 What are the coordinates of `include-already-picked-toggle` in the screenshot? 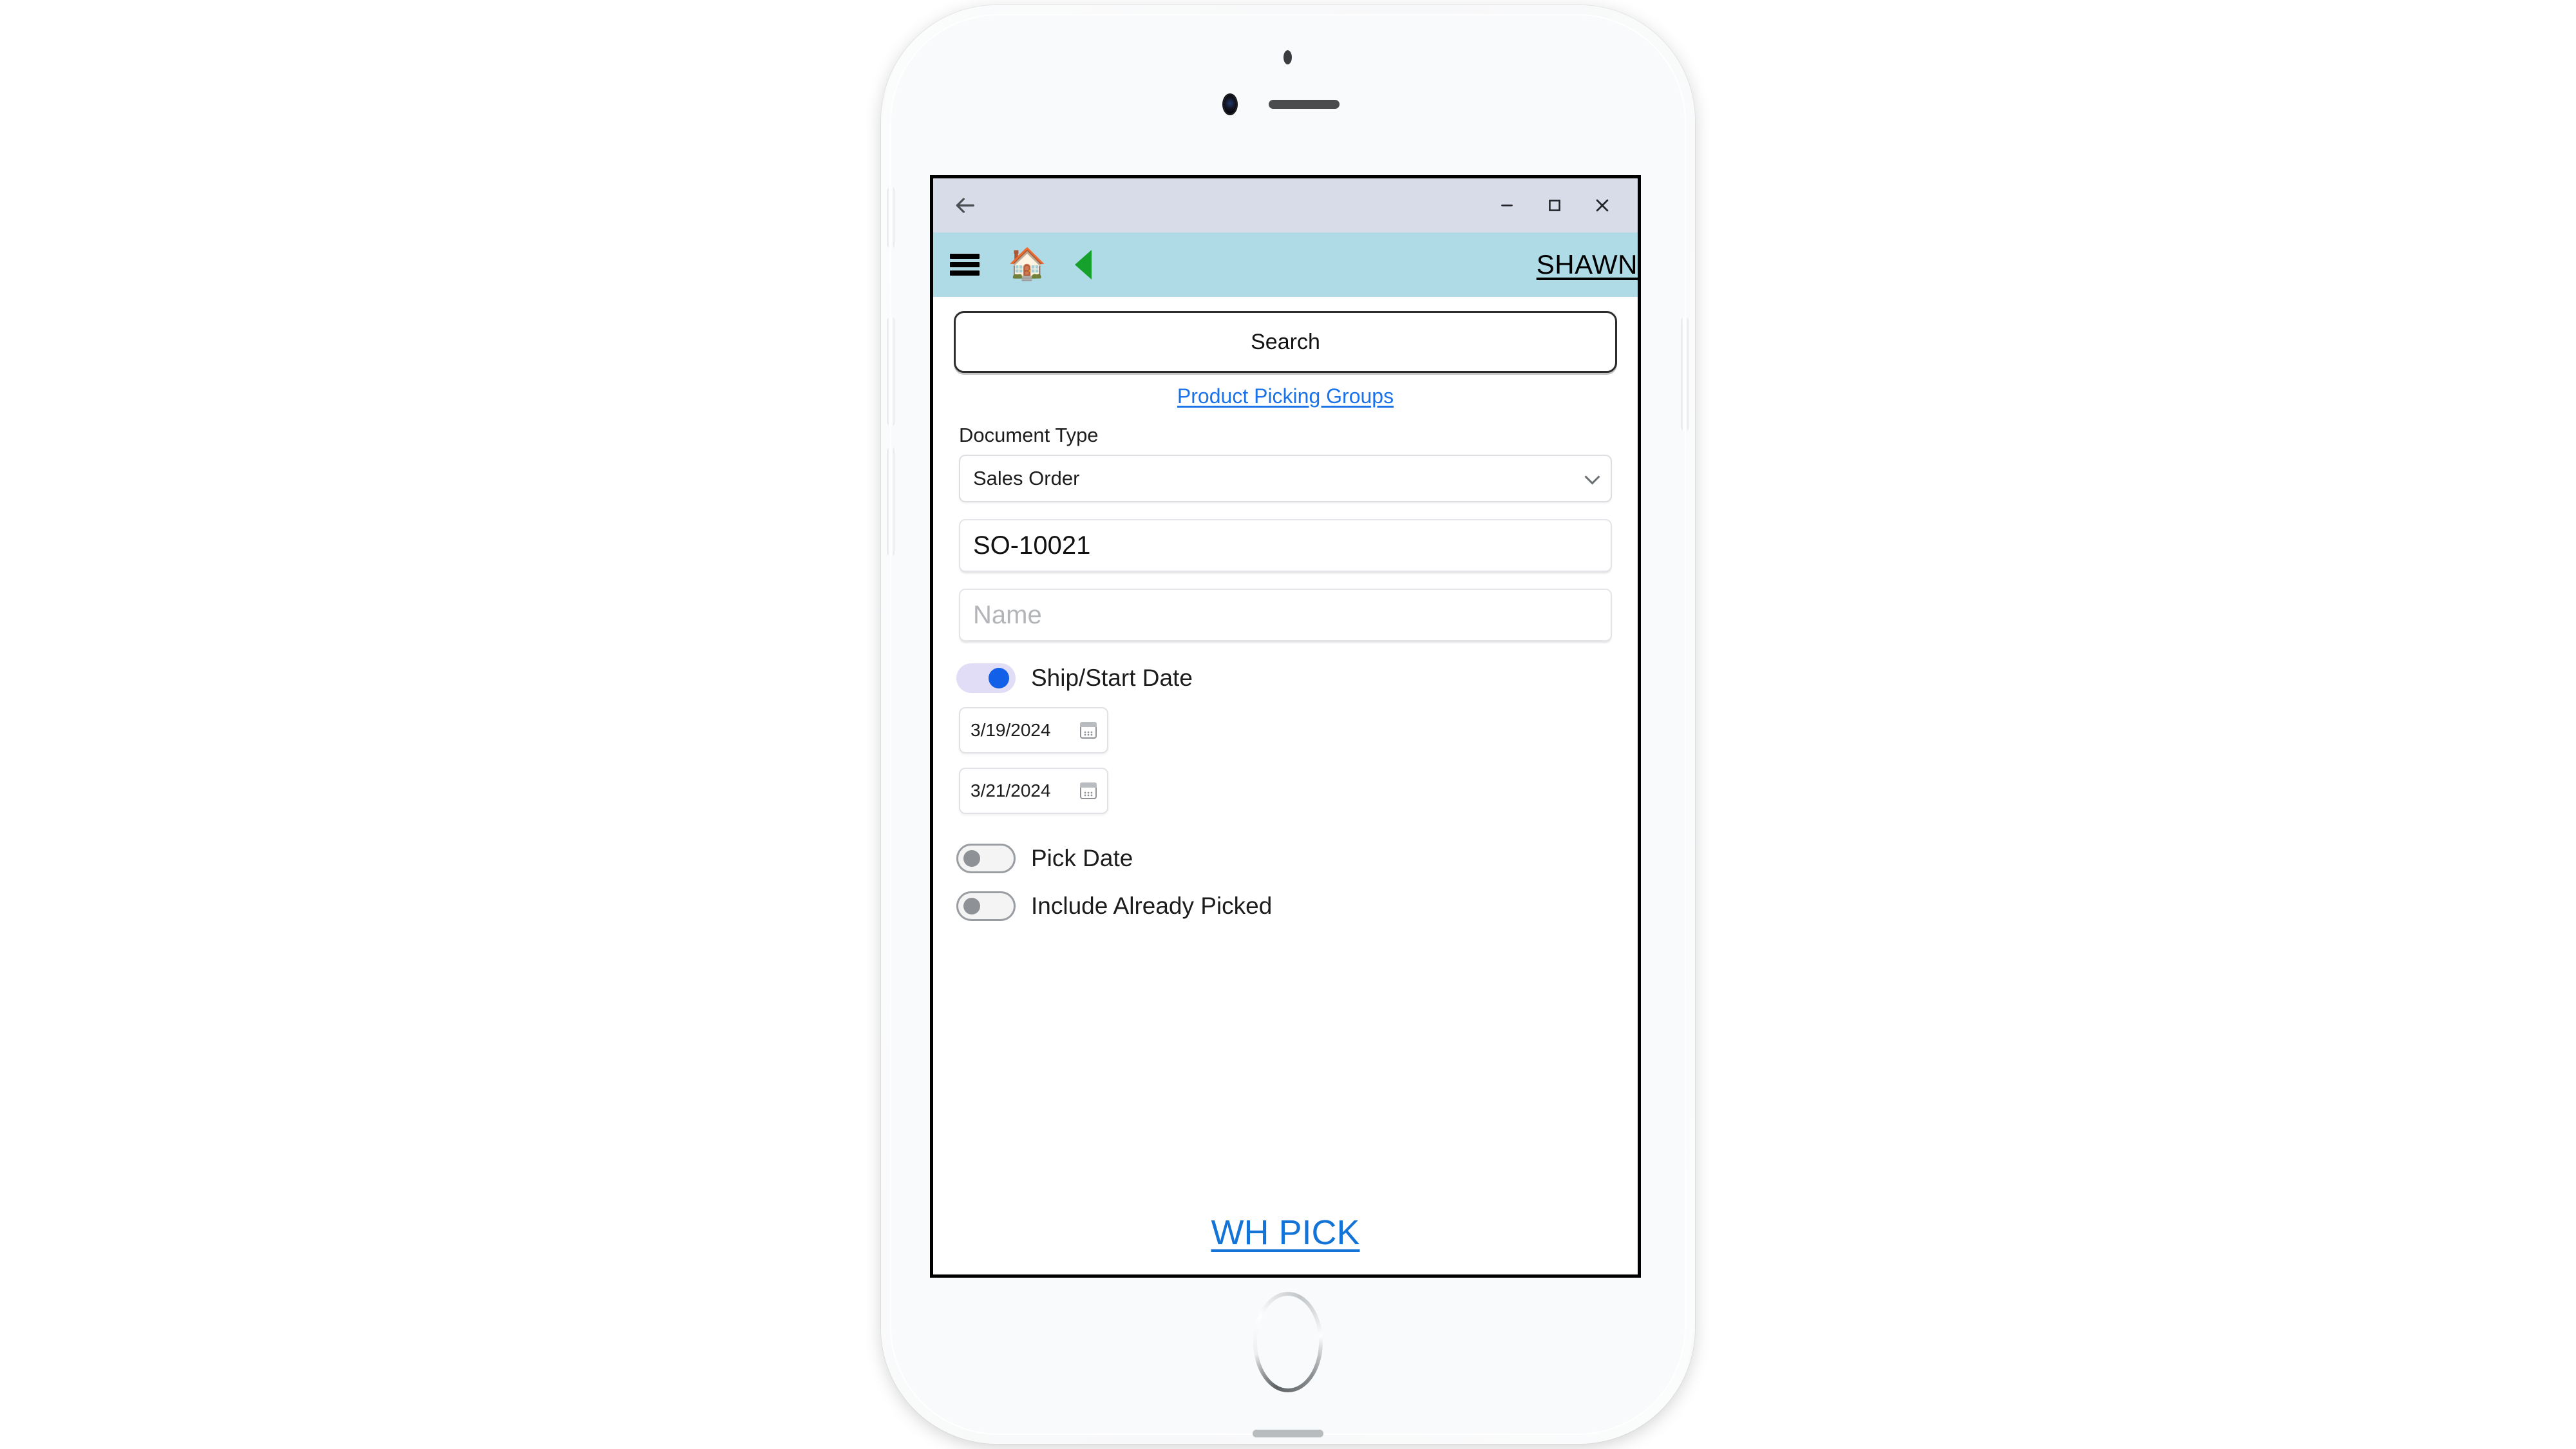 It's located at (986, 906).